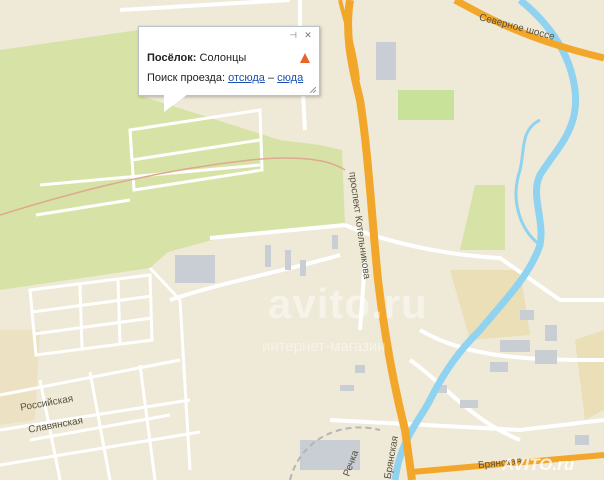 The image size is (604, 480). Describe the element at coordinates (223, 58) in the screenshot. I see `place-name: Солонцы` at that location.